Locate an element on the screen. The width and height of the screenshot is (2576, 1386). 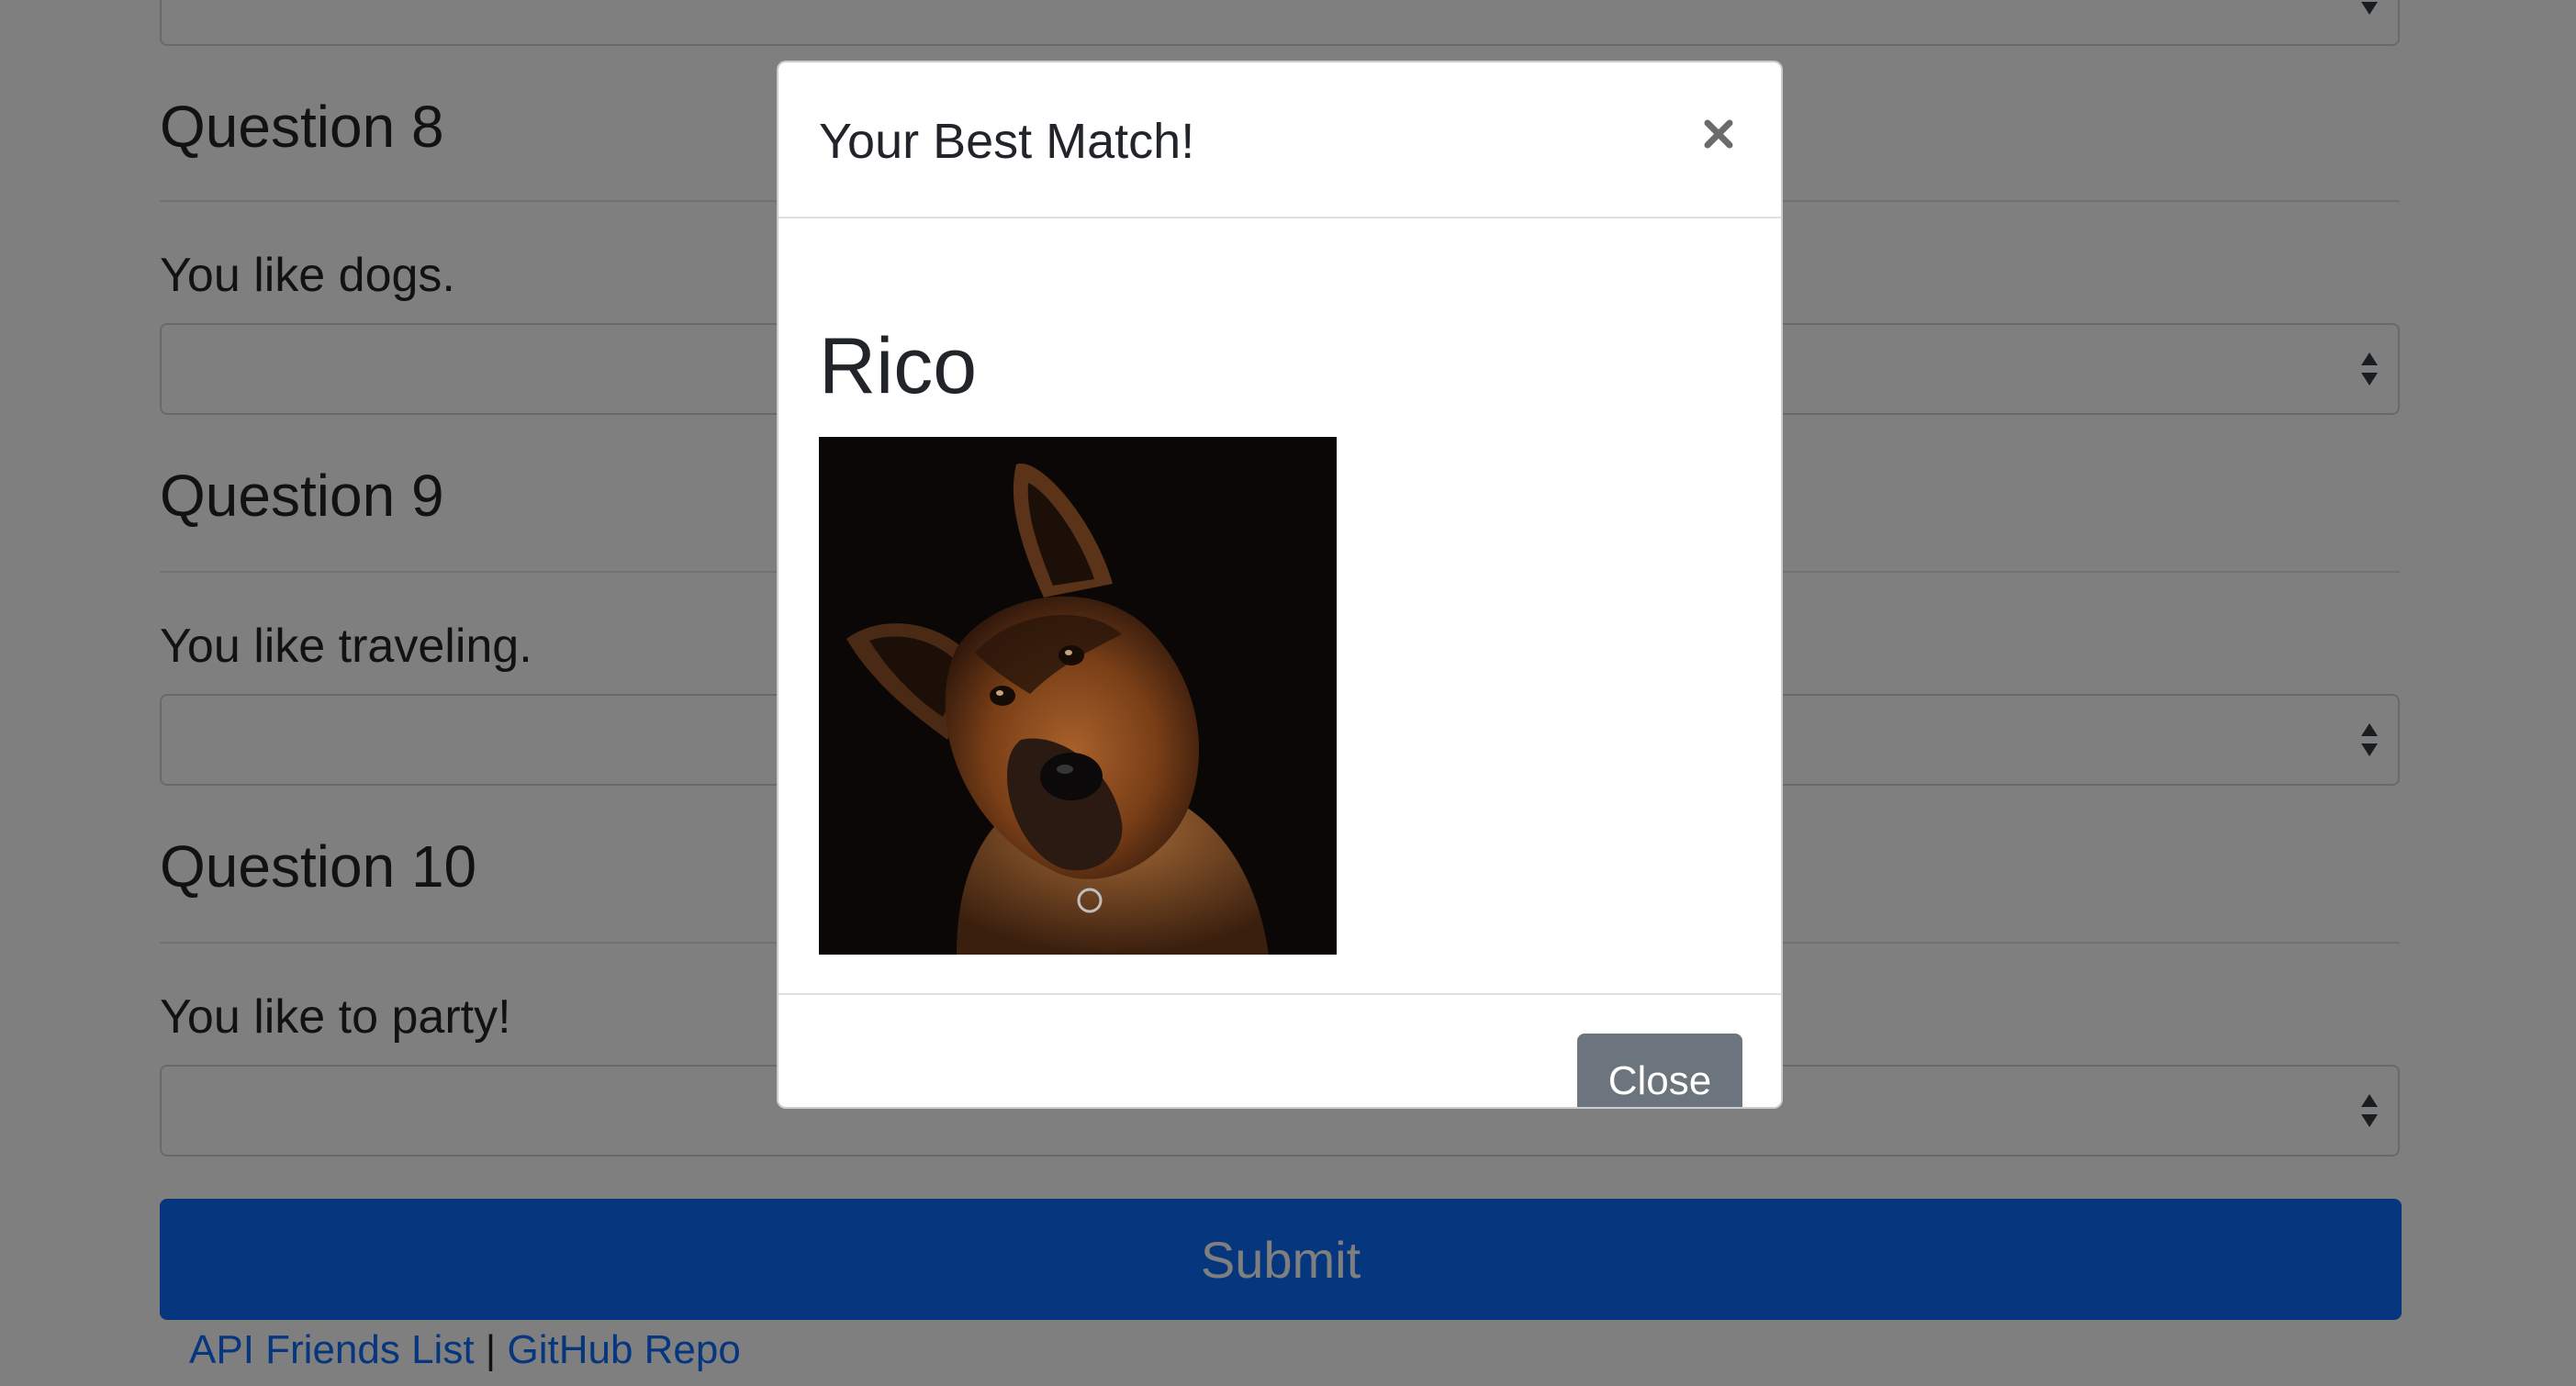
match-name: Rico is located at coordinates (898, 366).